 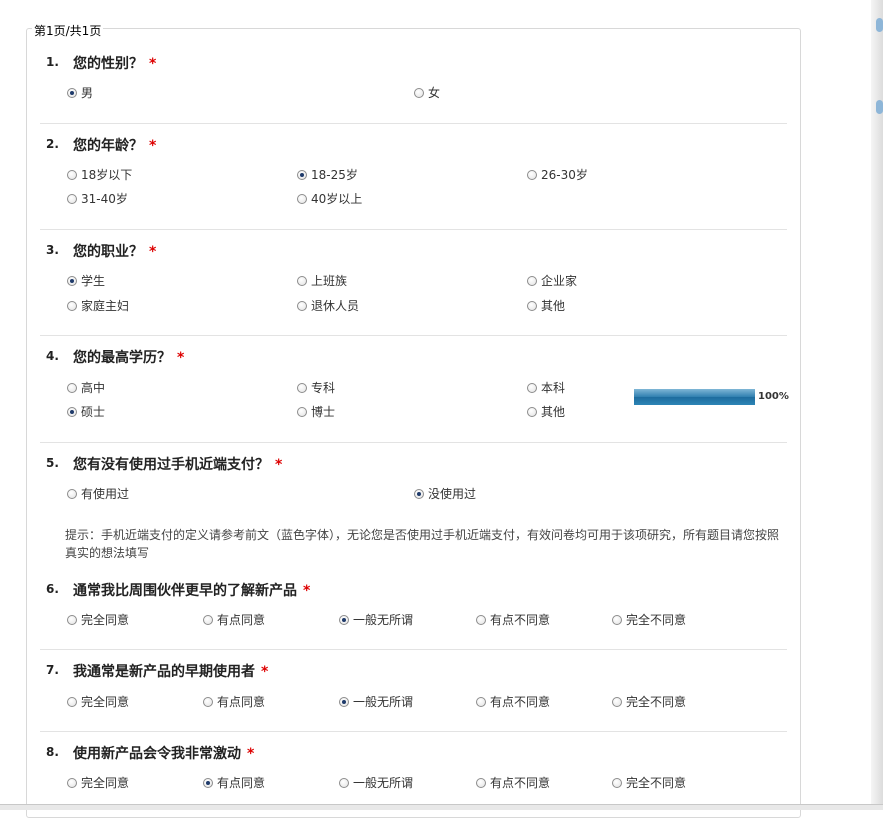 What do you see at coordinates (316, 387) in the screenshot?
I see `option: 专科` at bounding box center [316, 387].